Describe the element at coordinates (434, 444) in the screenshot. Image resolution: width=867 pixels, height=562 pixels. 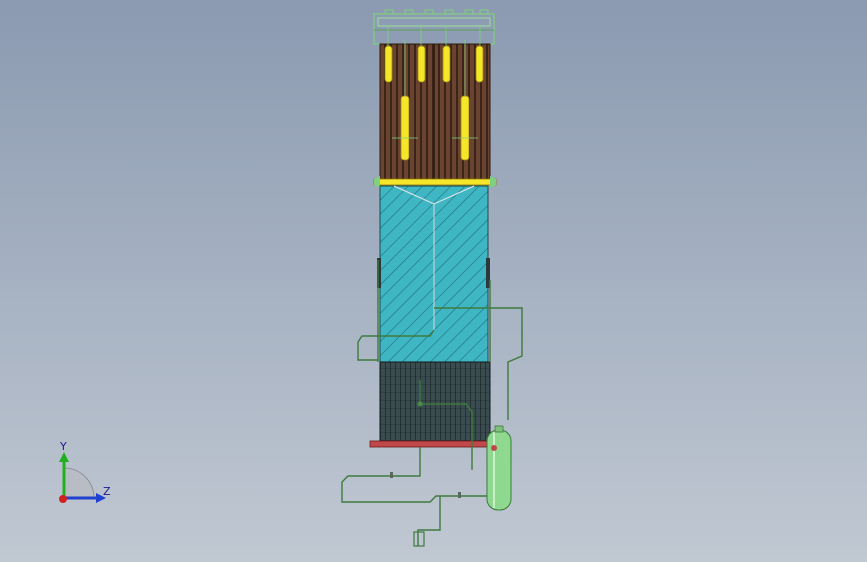
I see `base-plate` at that location.